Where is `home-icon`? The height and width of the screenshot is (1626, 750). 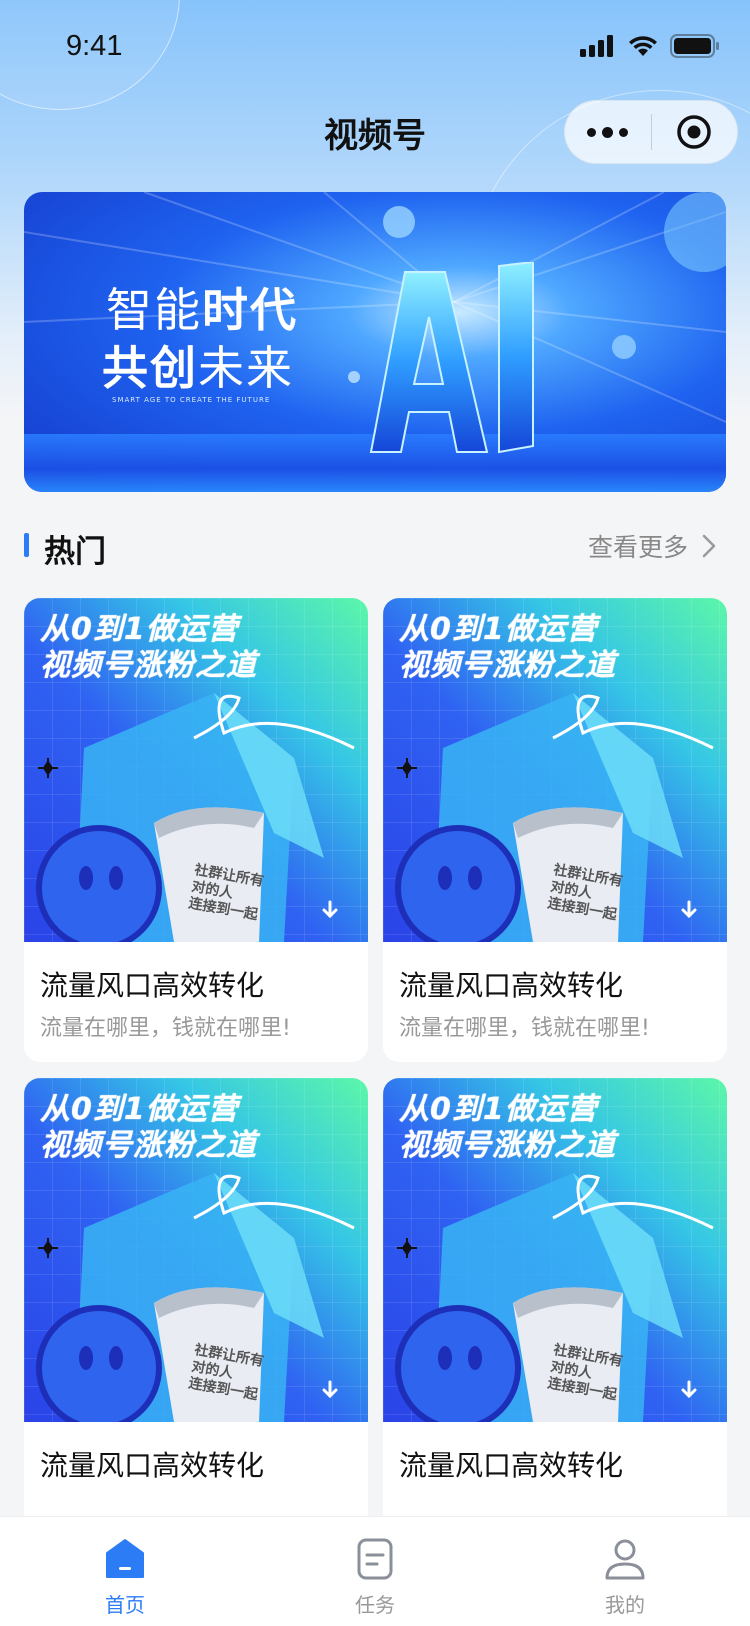 home-icon is located at coordinates (125, 1558).